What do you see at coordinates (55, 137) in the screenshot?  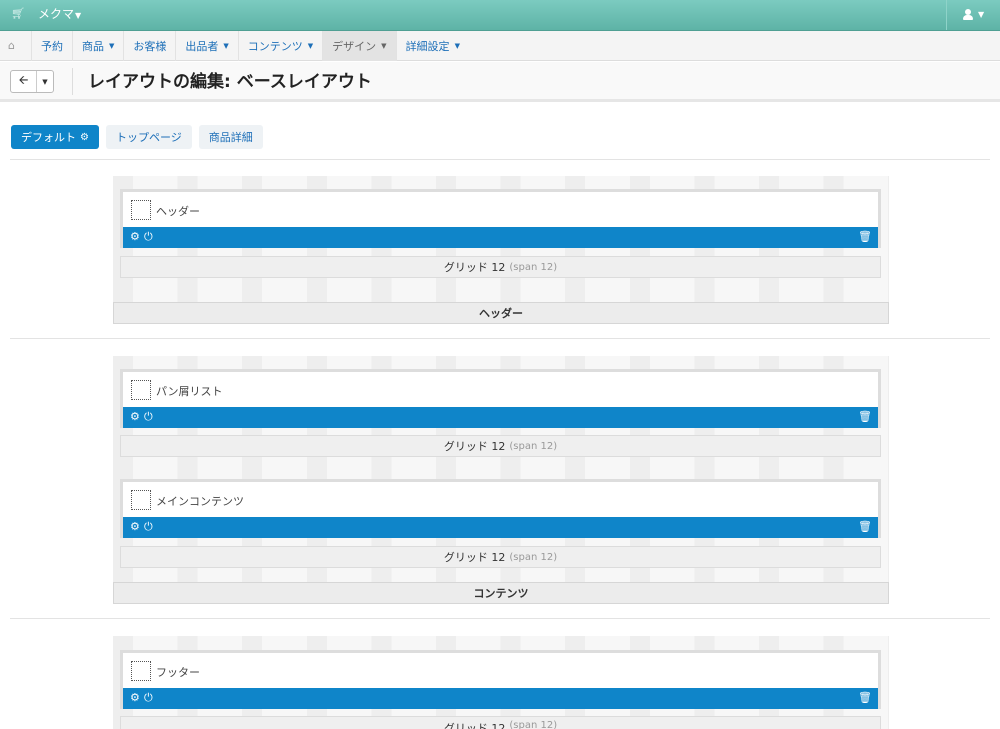 I see `tab-default: デフォルト ⚙` at bounding box center [55, 137].